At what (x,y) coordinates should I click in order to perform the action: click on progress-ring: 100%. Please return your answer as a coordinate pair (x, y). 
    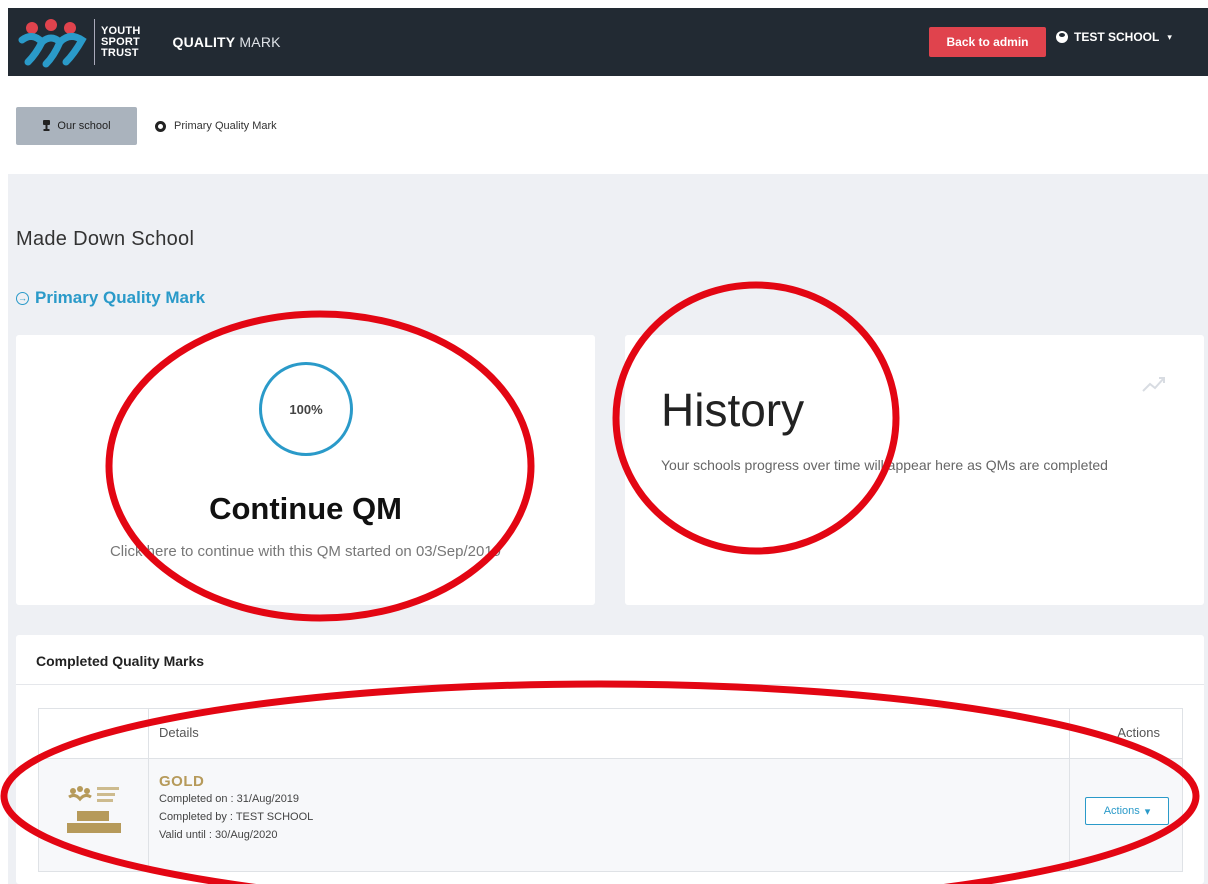
    Looking at the image, I should click on (306, 409).